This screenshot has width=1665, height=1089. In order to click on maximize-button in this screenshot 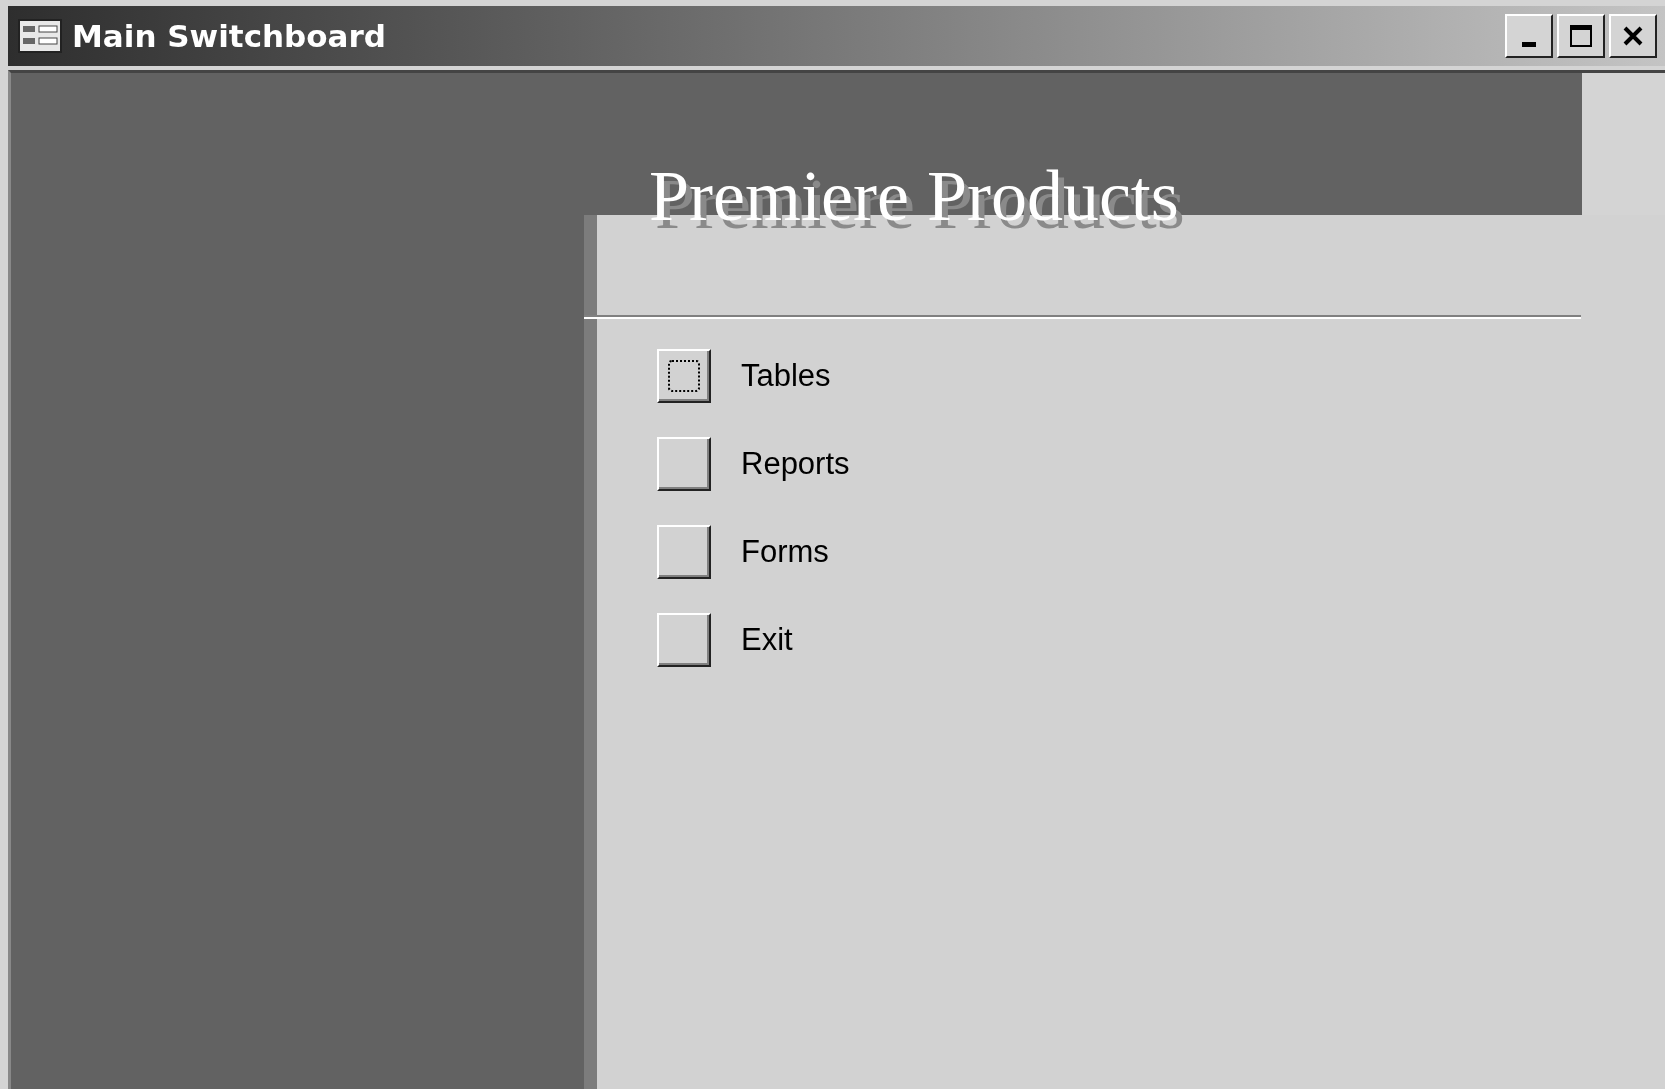, I will do `click(1581, 36)`.